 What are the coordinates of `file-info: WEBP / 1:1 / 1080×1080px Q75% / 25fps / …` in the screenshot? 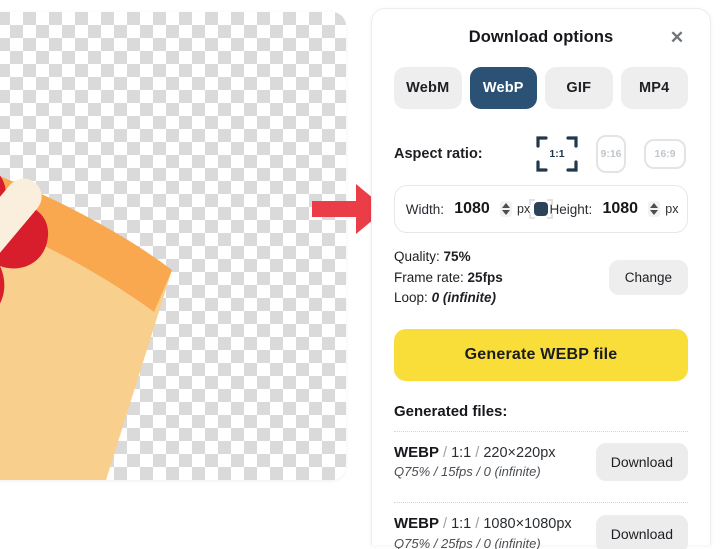 It's located at (495, 531).